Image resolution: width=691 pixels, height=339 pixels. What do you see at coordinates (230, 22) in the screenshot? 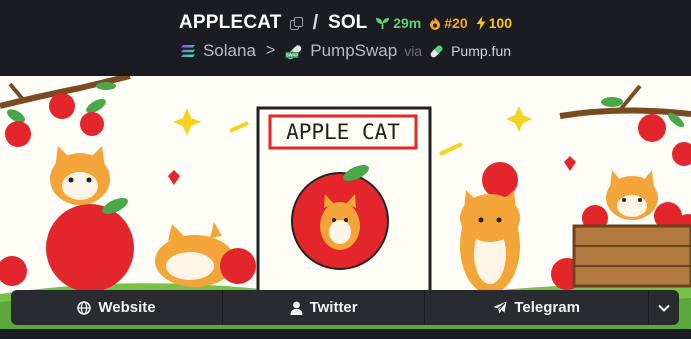
I see `token-ticker: APPLECAT` at bounding box center [230, 22].